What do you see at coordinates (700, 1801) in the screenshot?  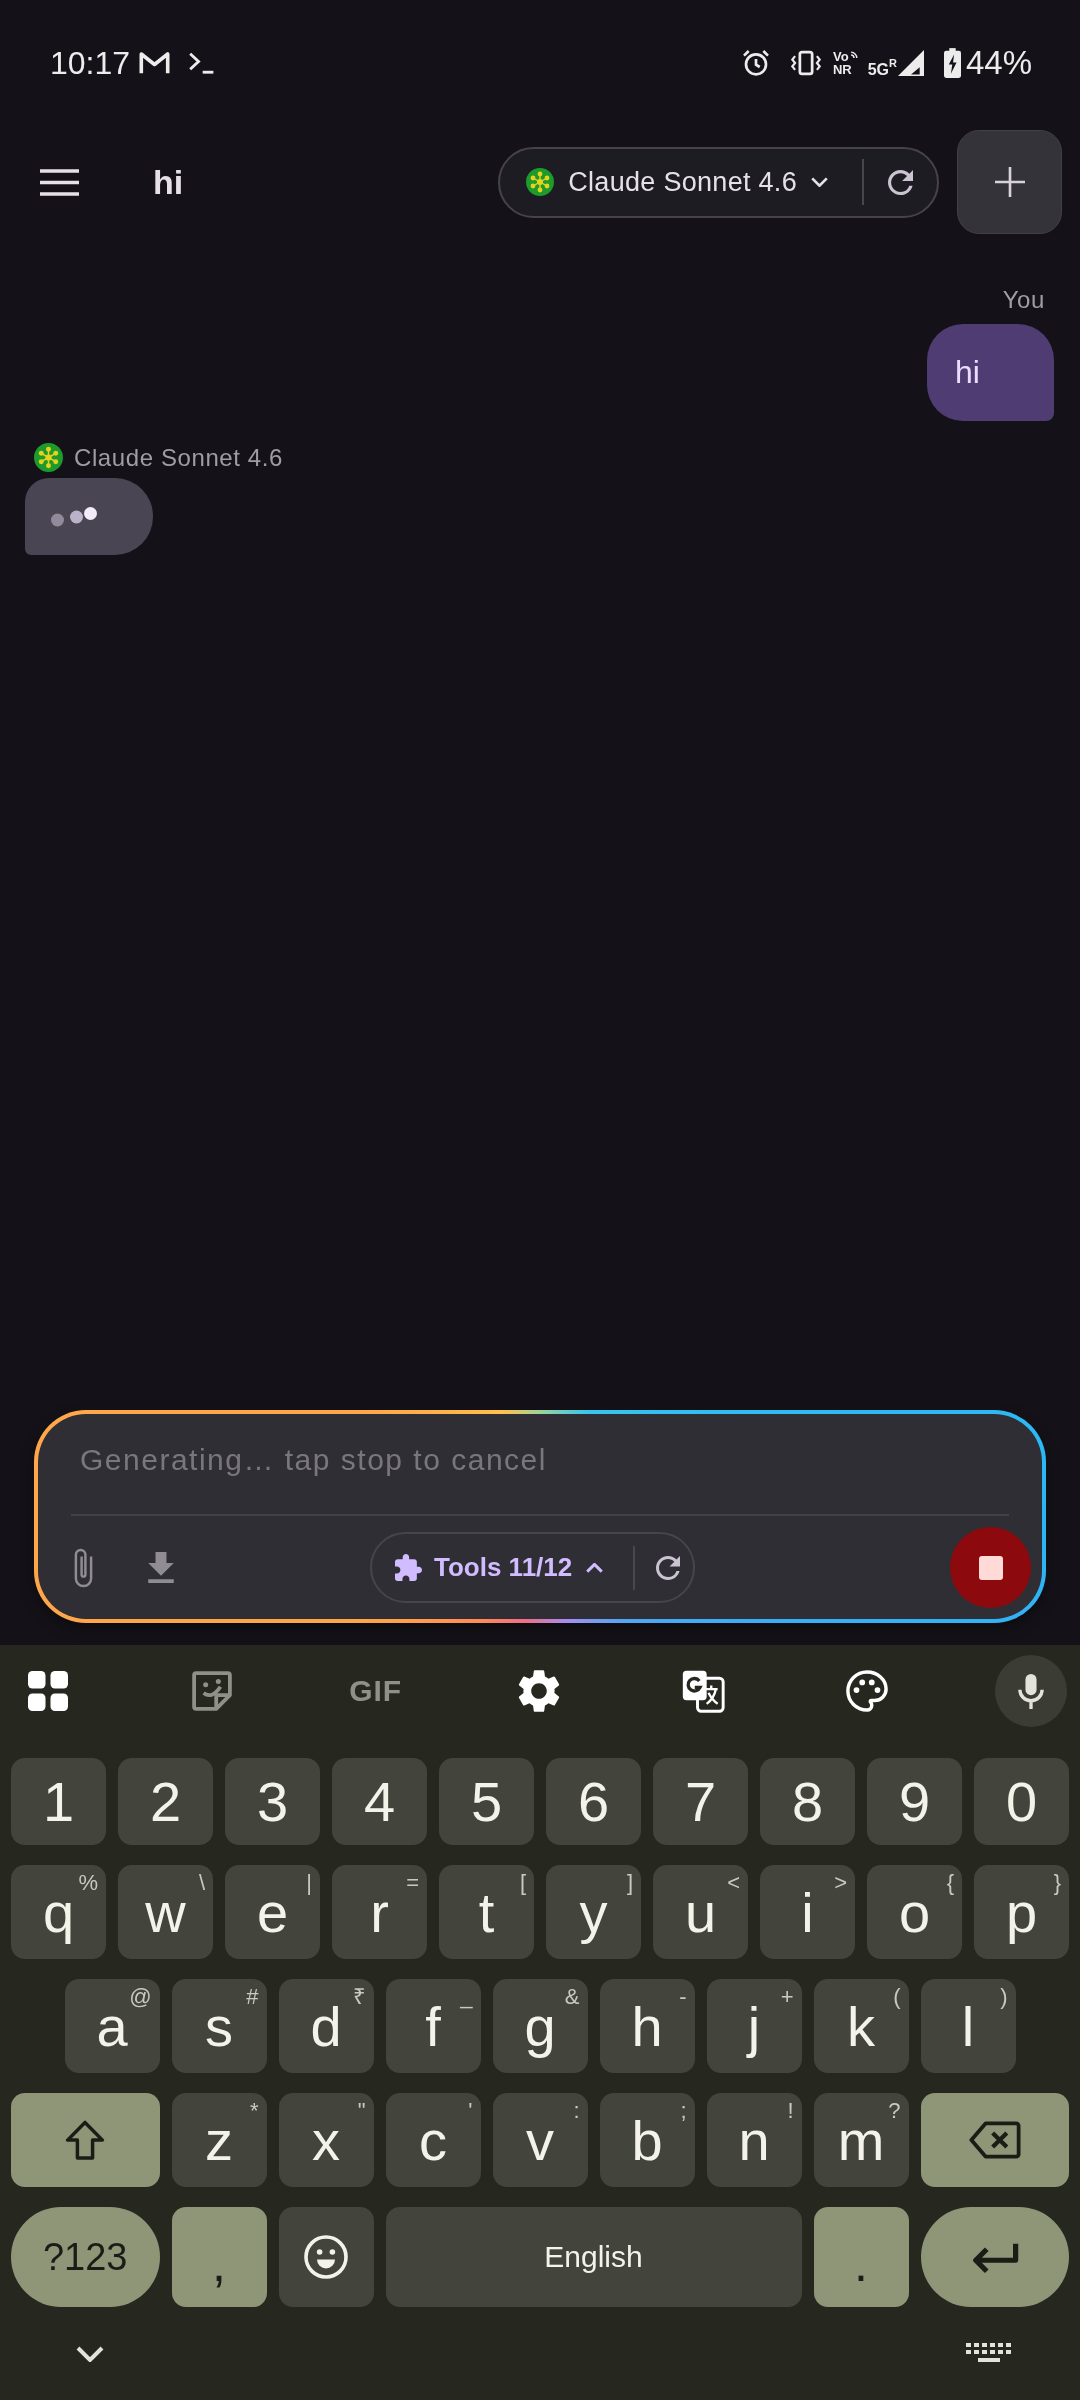 I see `key: 7` at bounding box center [700, 1801].